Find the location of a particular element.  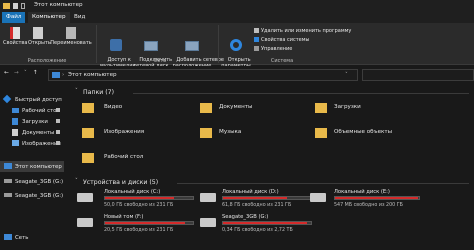

address-bar: › Этот компьютер ˅ is located at coordinates (203, 75).